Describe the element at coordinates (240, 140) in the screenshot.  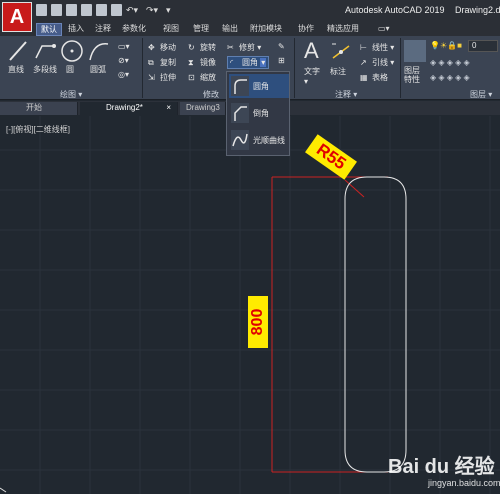
I see `blend-curves-icon` at that location.